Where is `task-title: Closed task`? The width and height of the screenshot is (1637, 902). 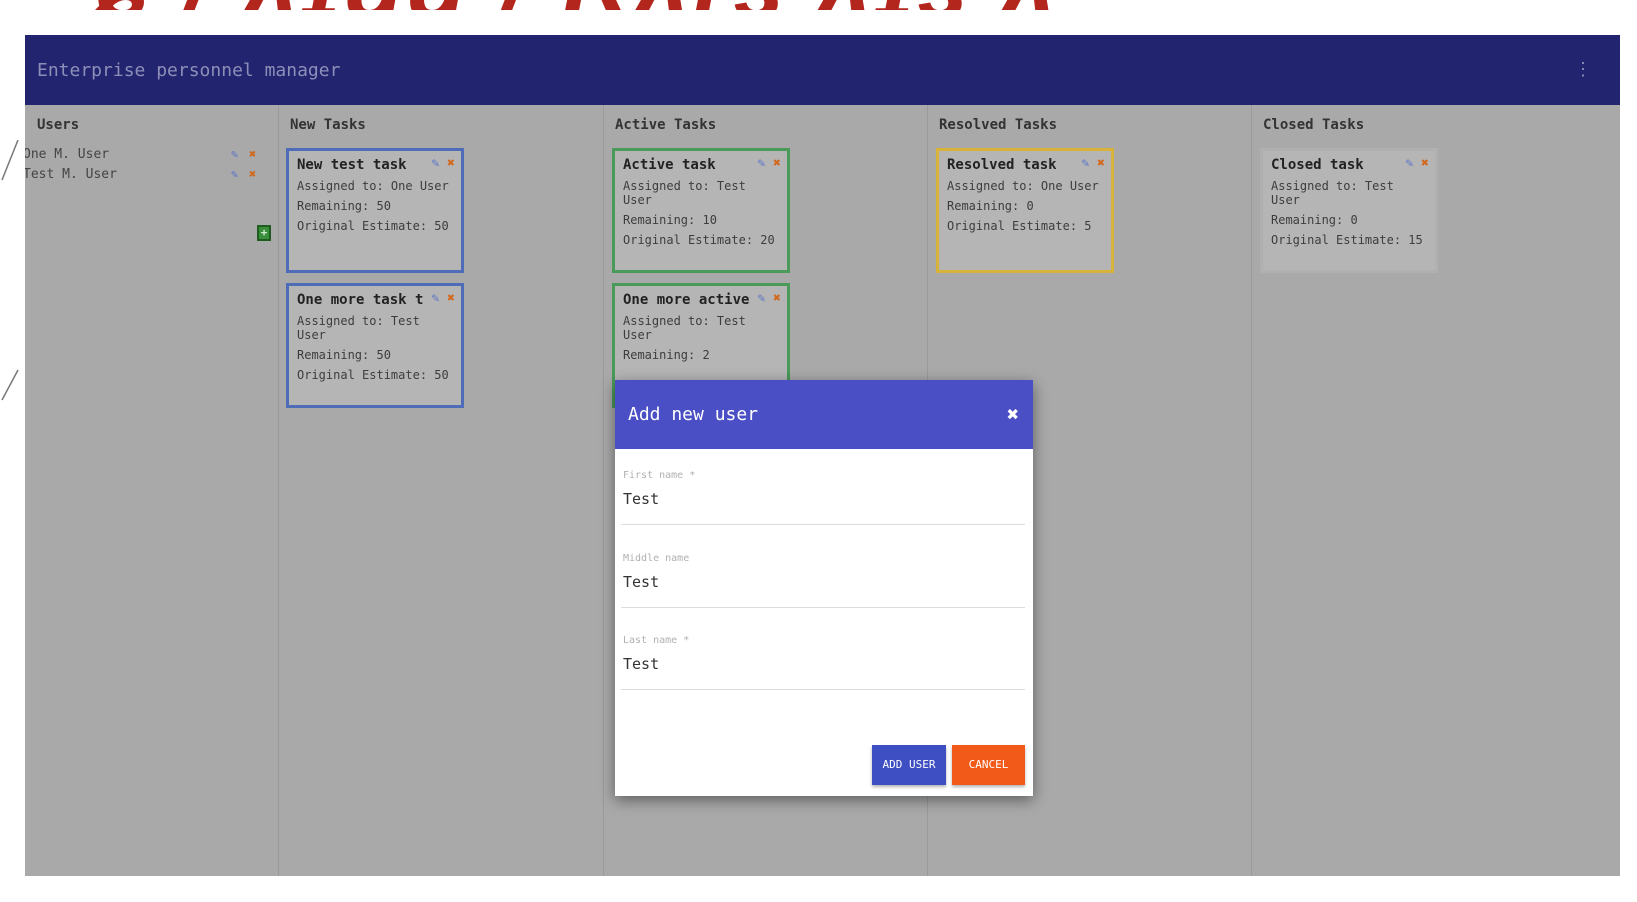
task-title: Closed task is located at coordinates (1317, 165).